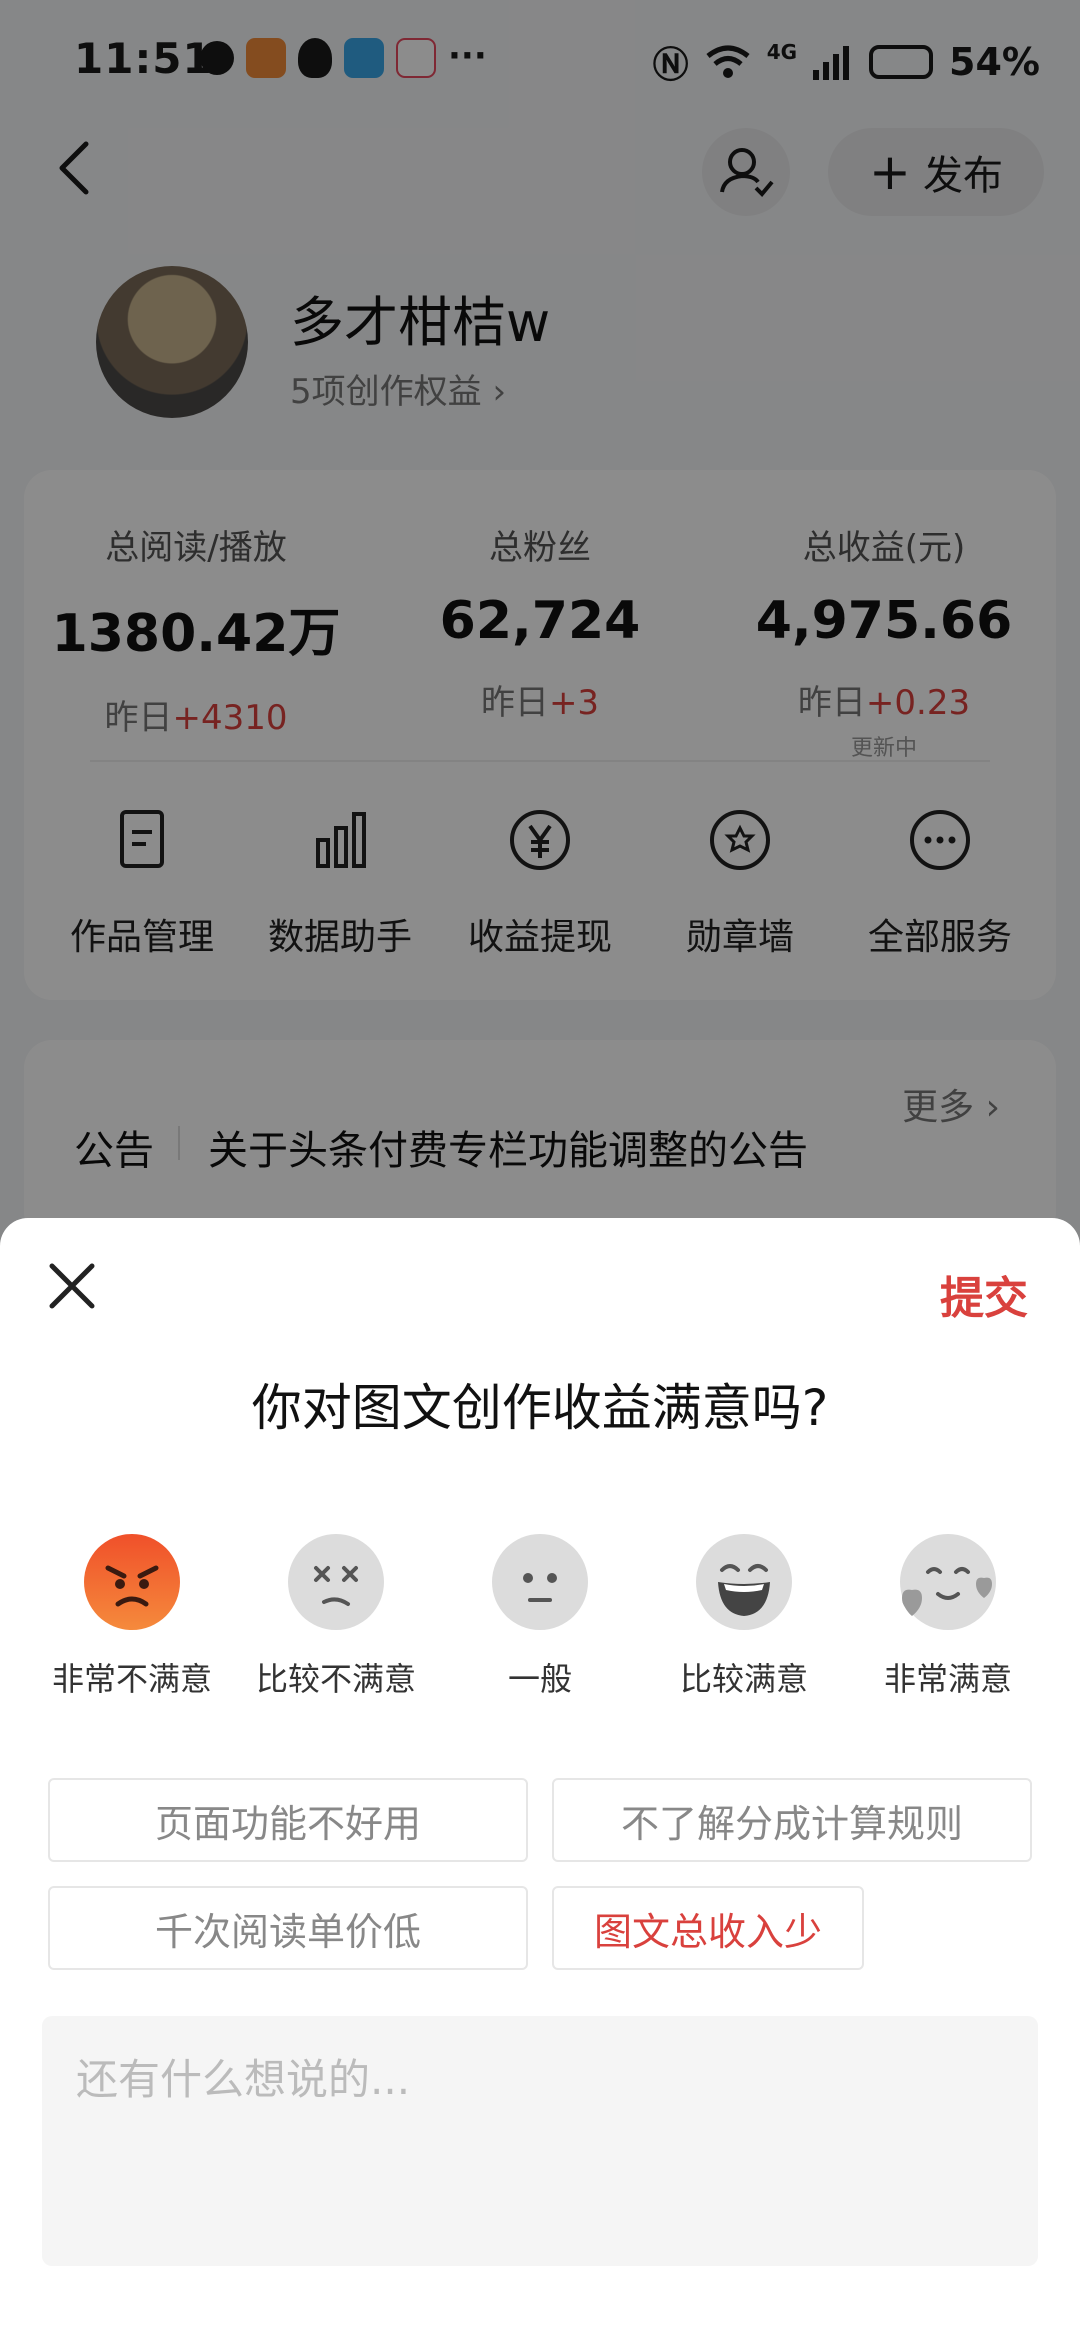  I want to click on dizzy-face-icon, so click(336, 1582).